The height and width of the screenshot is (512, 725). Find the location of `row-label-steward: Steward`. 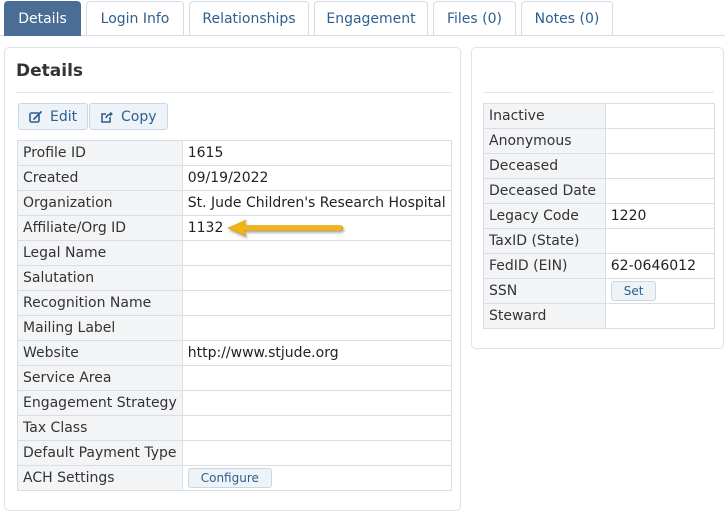

row-label-steward: Steward is located at coordinates (544, 316).